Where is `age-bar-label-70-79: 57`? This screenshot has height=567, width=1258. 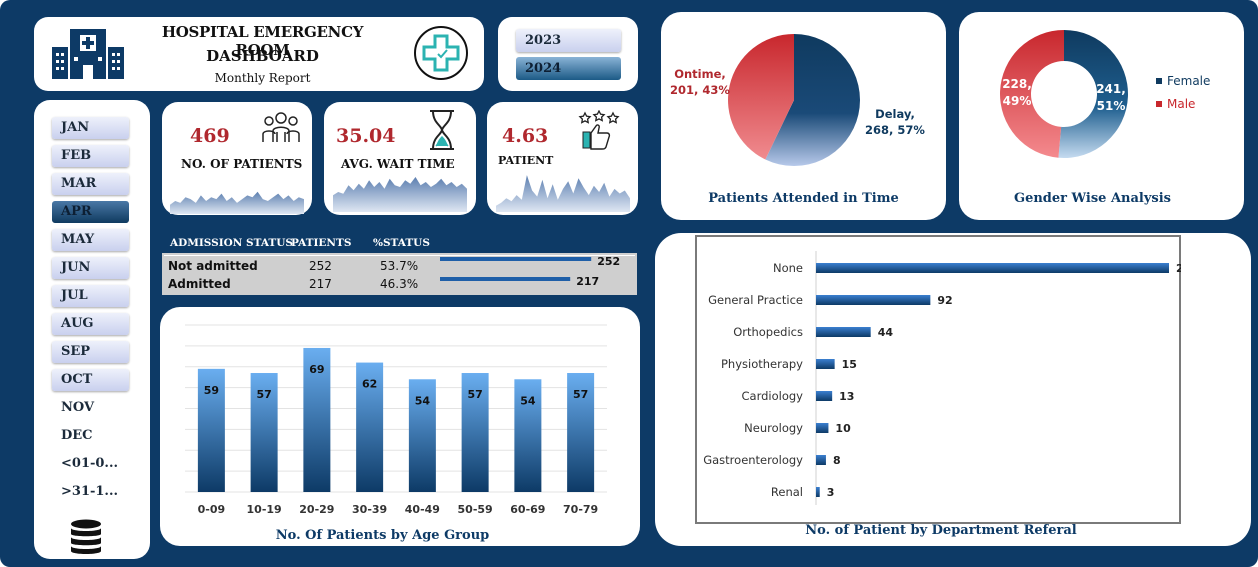
age-bar-label-70-79: 57 is located at coordinates (580, 394).